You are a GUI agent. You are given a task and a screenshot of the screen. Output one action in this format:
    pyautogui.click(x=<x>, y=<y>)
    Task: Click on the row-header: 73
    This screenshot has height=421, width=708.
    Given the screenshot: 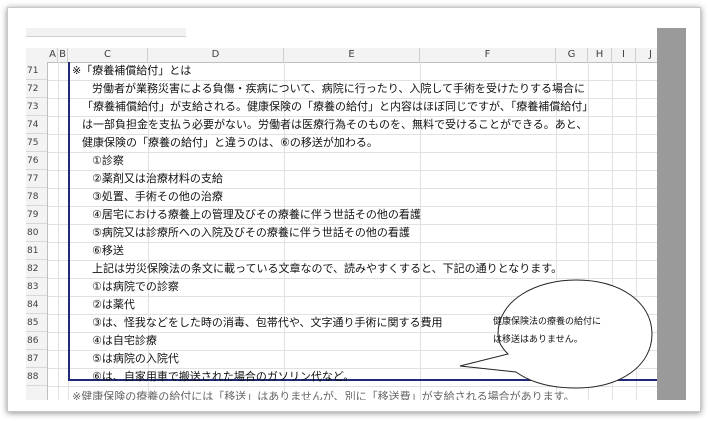 What is the action you would take?
    pyautogui.click(x=36, y=107)
    